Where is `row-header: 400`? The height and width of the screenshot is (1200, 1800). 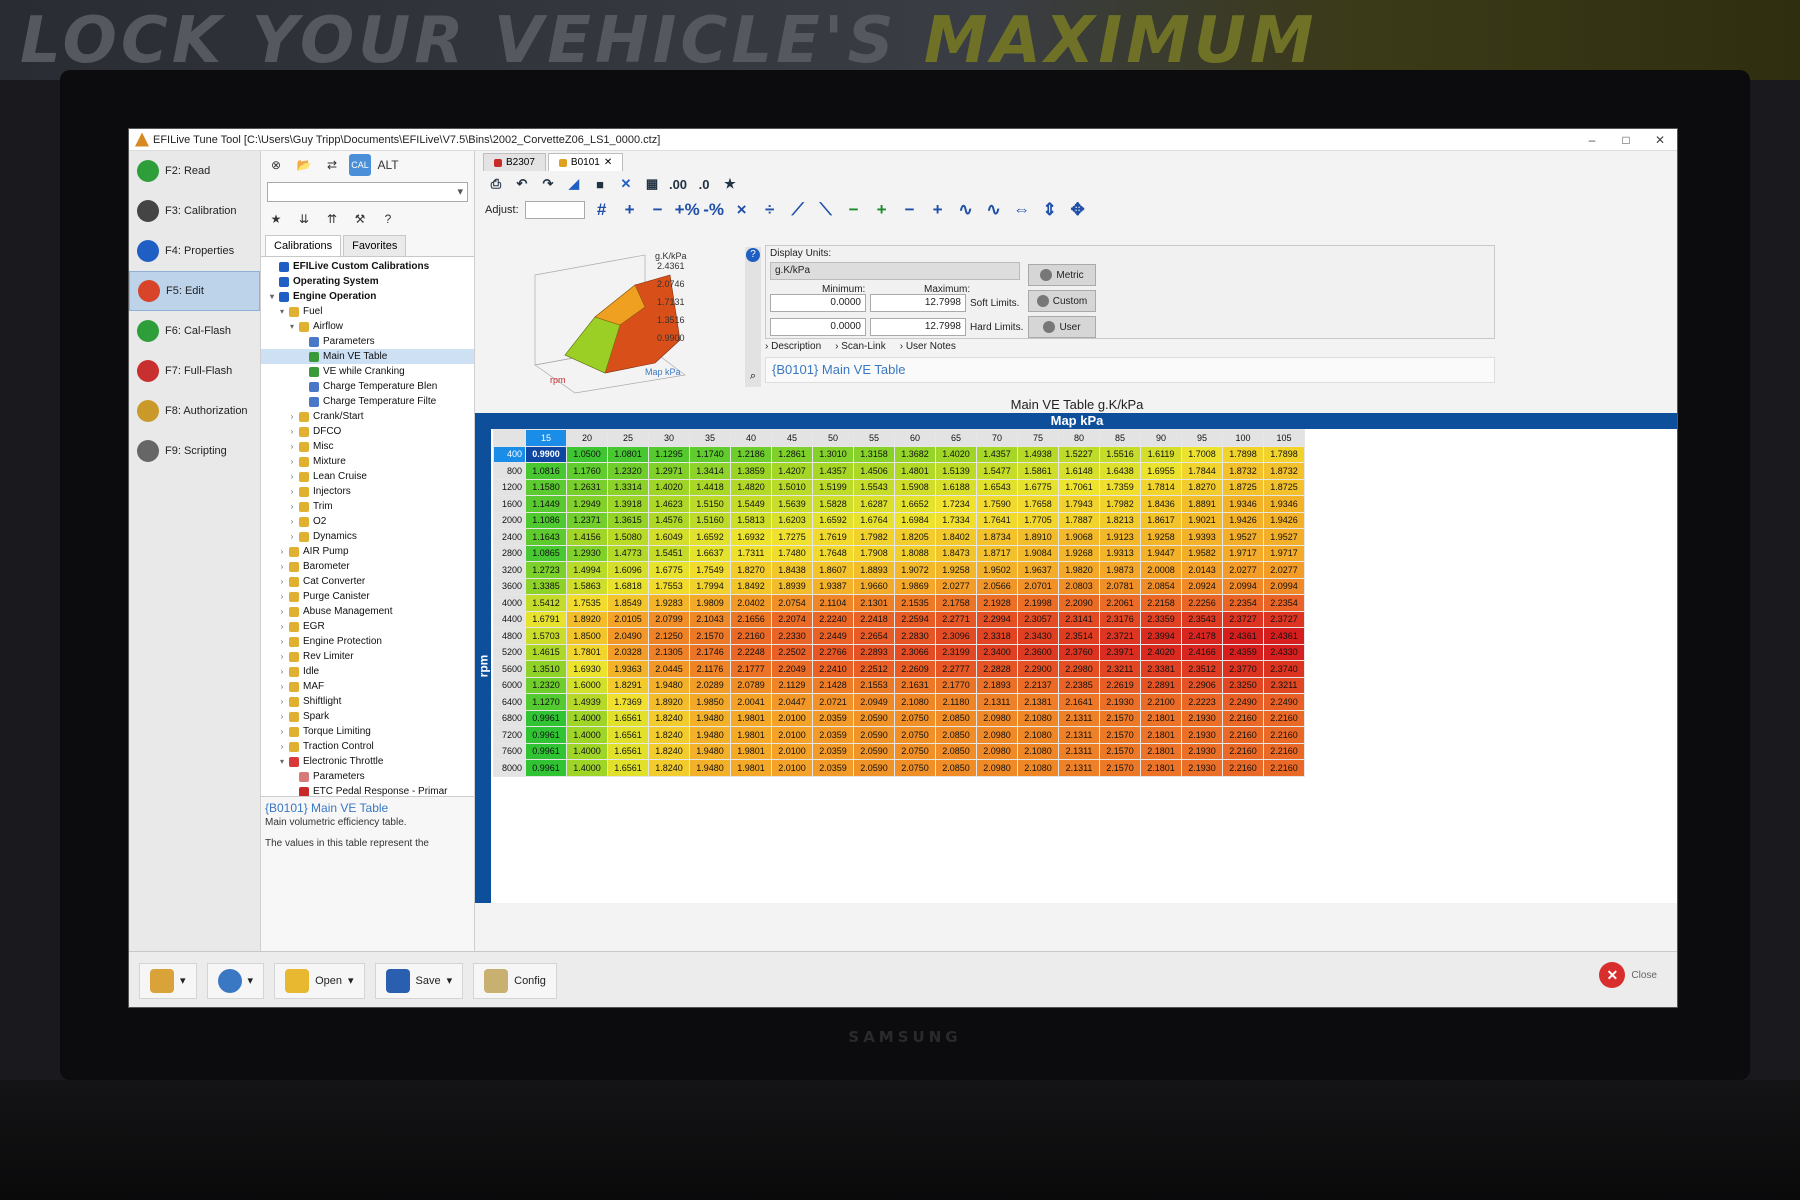
row-header: 400 is located at coordinates (509, 454).